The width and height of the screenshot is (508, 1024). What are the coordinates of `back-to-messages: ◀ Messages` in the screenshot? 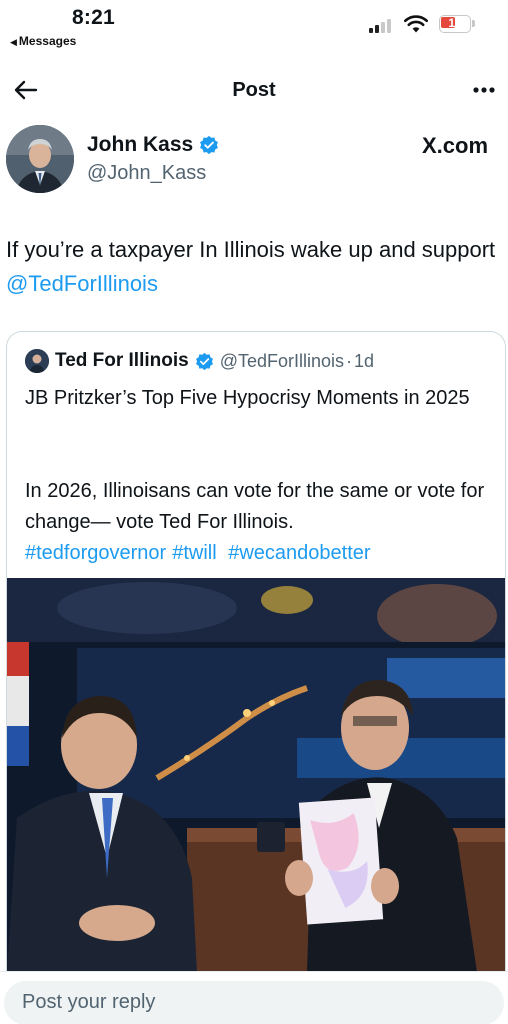 It's located at (43, 41).